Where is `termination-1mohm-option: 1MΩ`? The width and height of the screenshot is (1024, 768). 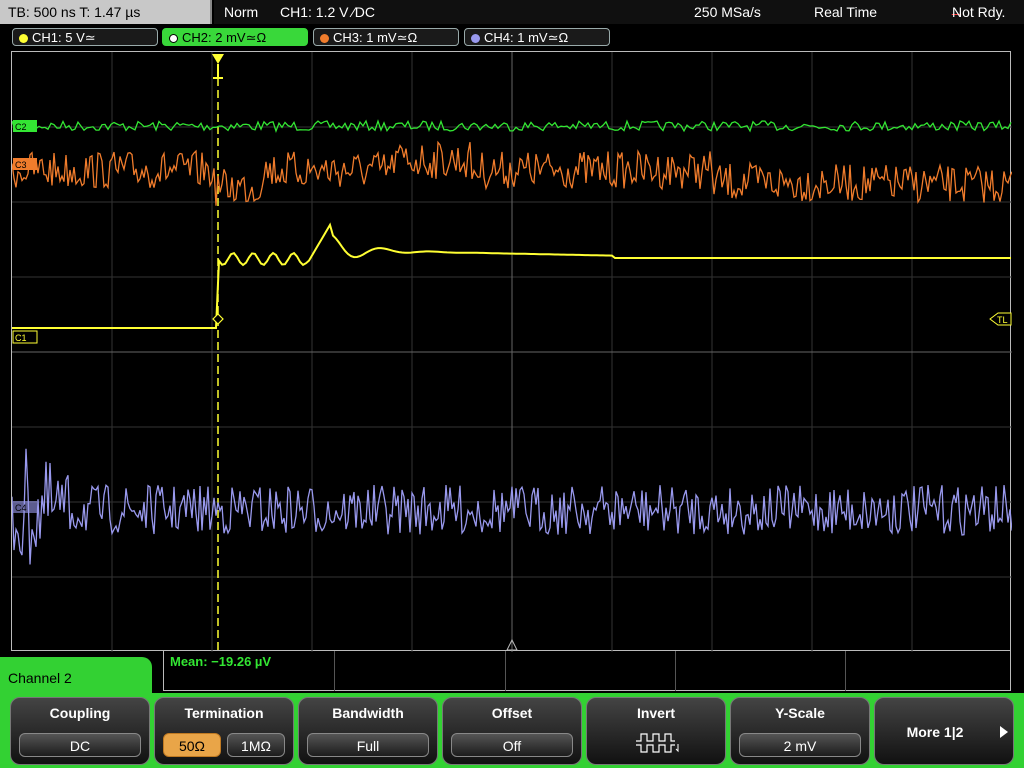
termination-1mohm-option: 1MΩ is located at coordinates (256, 745).